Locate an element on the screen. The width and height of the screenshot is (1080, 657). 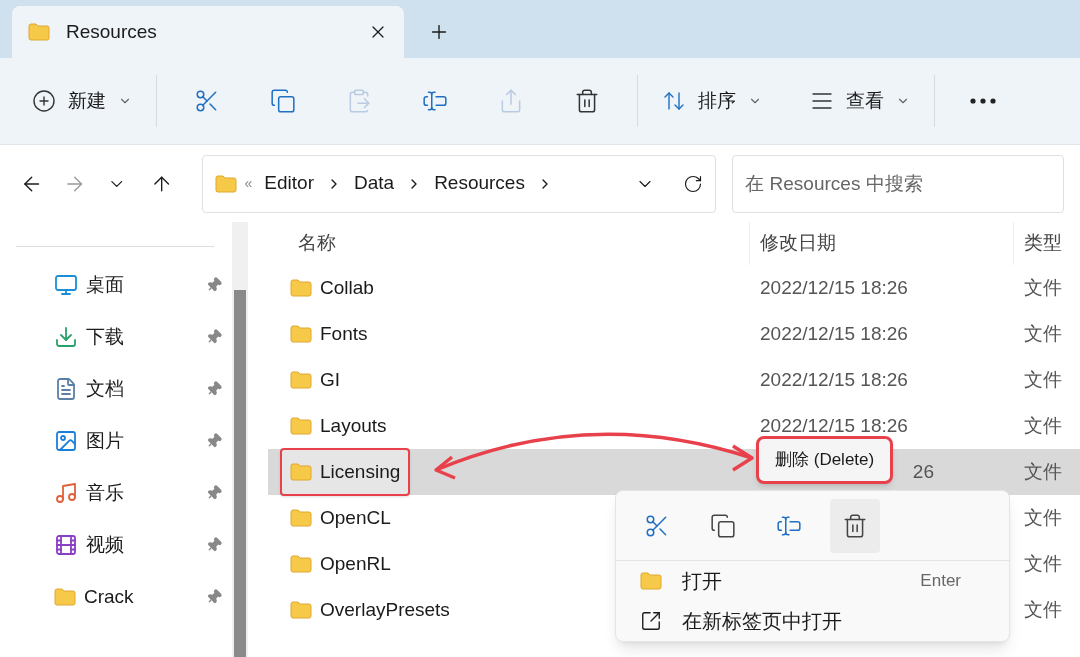
file-name: Fonts is located at coordinates (344, 333).